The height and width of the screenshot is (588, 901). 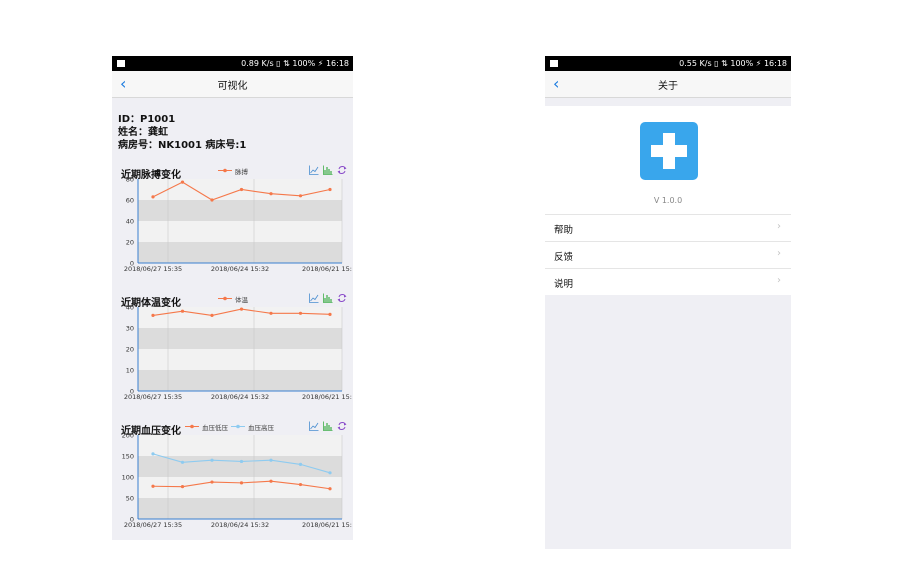 I want to click on patient-id: ID：P1001, so click(x=147, y=119).